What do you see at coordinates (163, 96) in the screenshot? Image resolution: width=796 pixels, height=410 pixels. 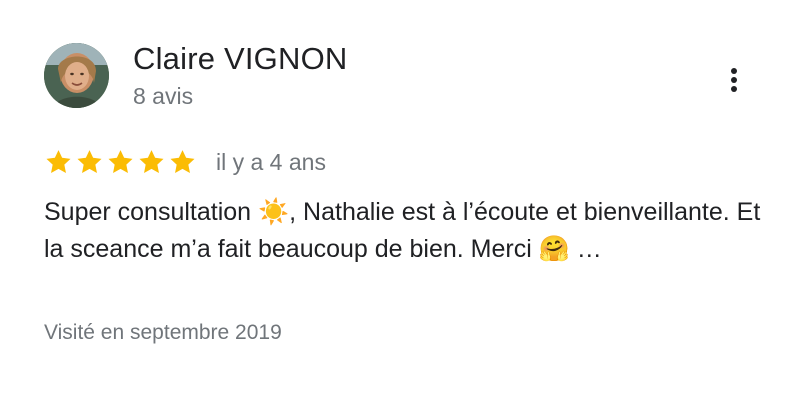 I see `review-count: 8 avis` at bounding box center [163, 96].